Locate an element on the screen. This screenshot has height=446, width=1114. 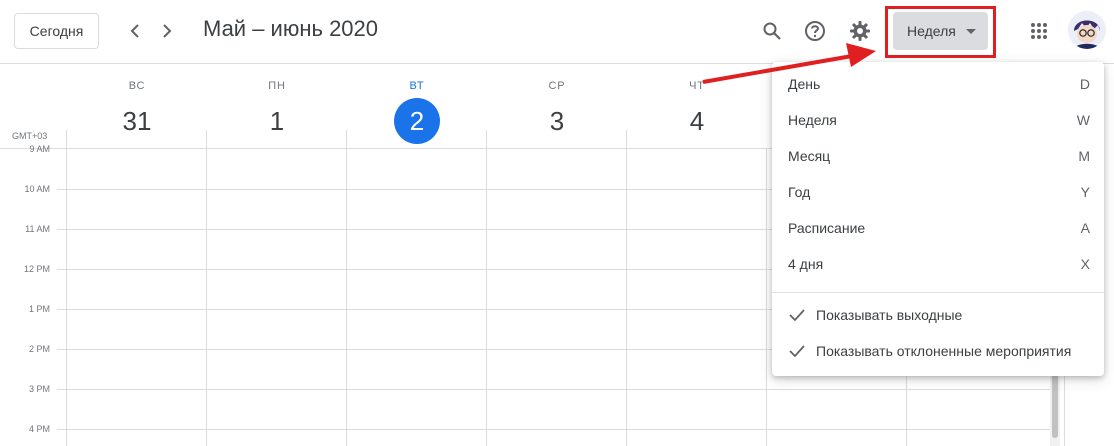
day-header-thursday: ЧТ 4 is located at coordinates (697, 106).